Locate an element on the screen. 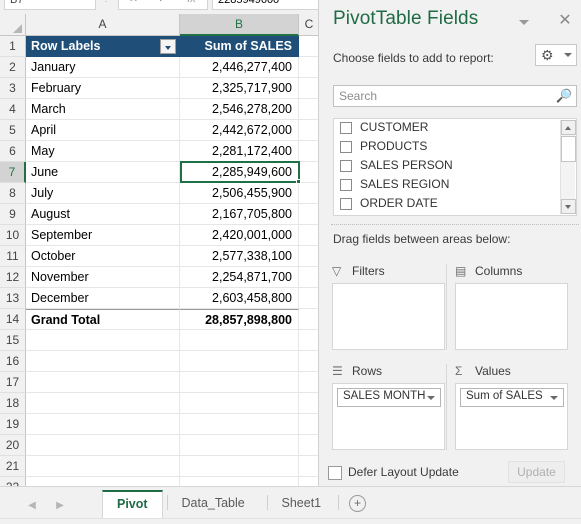 The height and width of the screenshot is (524, 581). cell-a11: October is located at coordinates (103, 256).